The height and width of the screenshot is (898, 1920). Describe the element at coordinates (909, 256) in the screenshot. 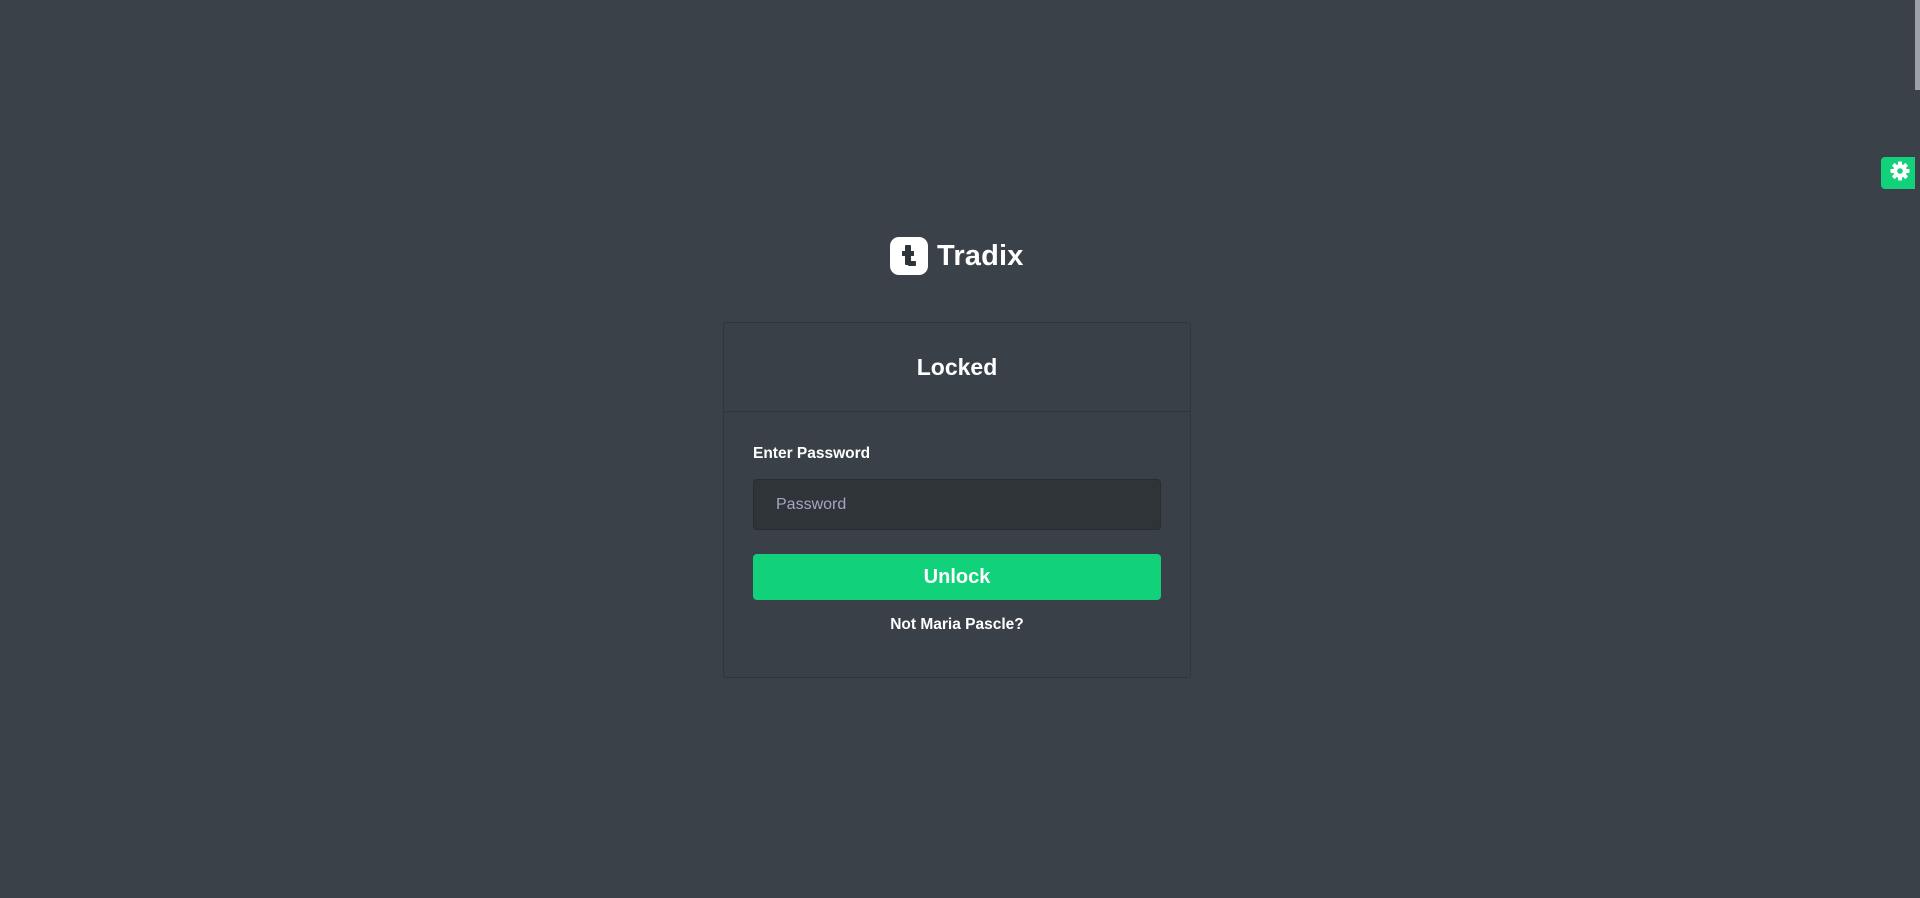

I see `tradix-logo-icon` at that location.